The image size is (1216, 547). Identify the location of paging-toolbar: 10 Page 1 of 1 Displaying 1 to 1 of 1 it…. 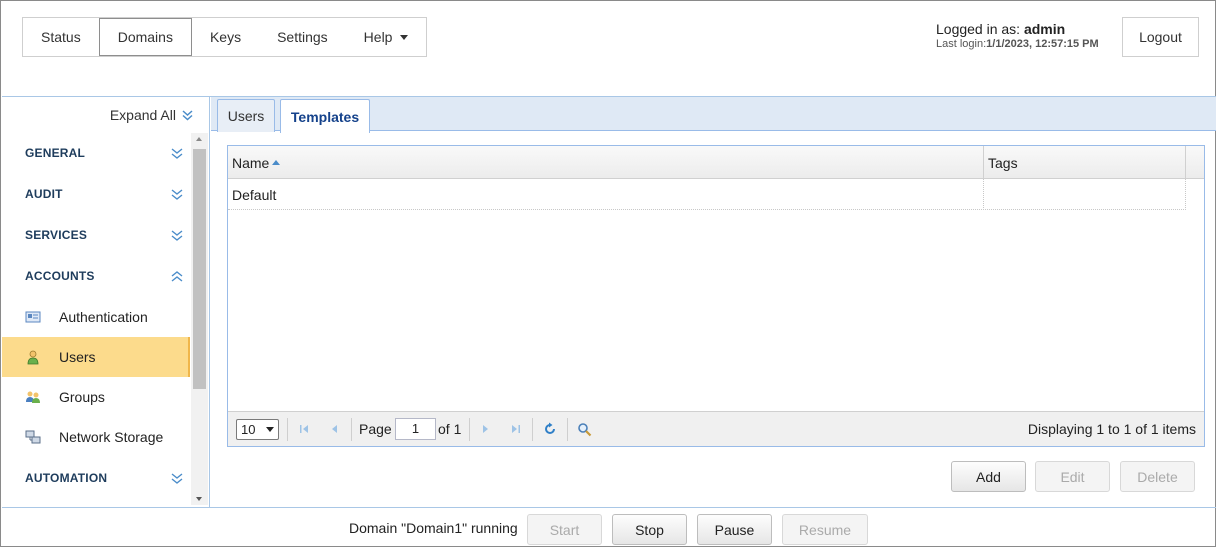
(716, 428).